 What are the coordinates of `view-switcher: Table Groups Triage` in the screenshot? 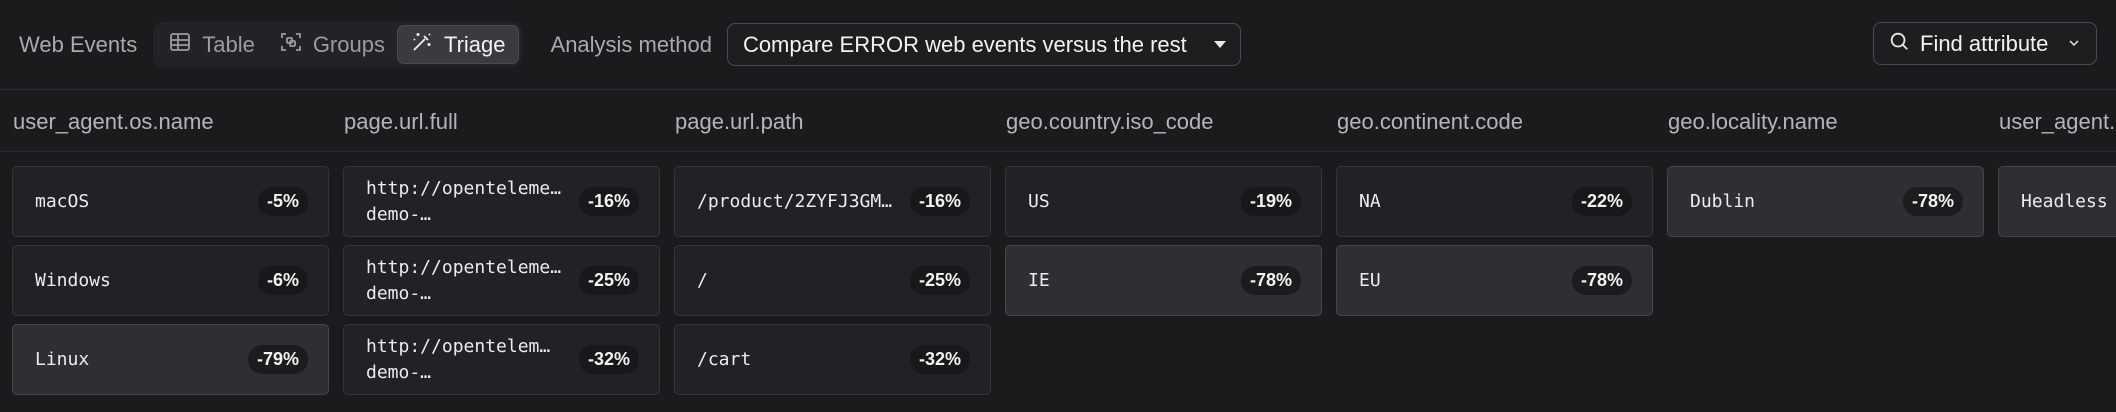 It's located at (337, 44).